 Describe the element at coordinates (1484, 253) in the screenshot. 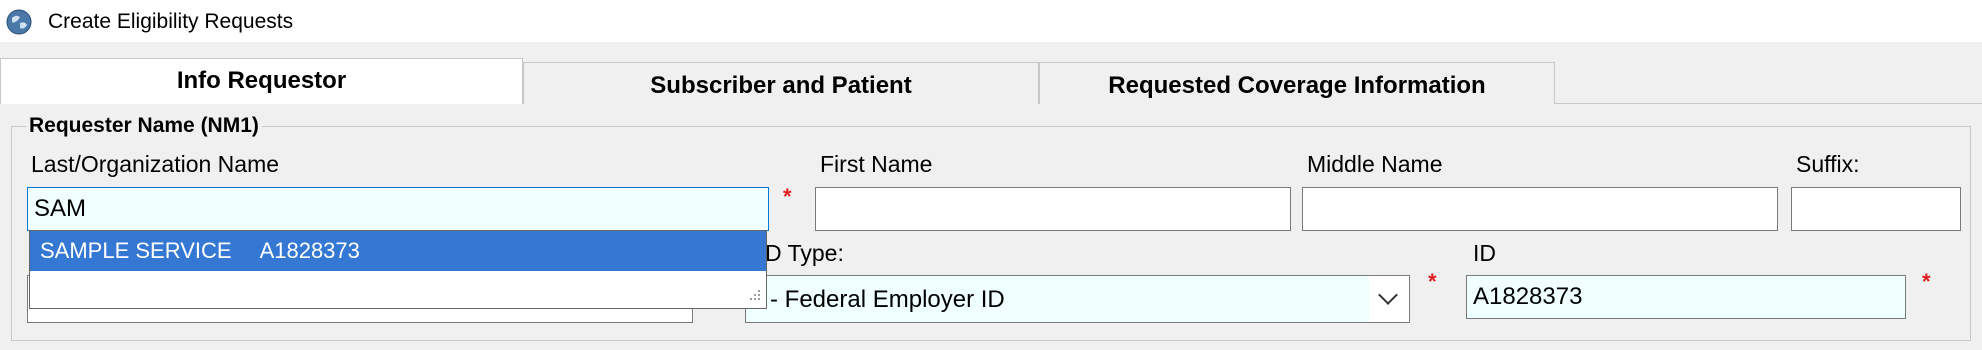

I see `id-label: ID` at that location.